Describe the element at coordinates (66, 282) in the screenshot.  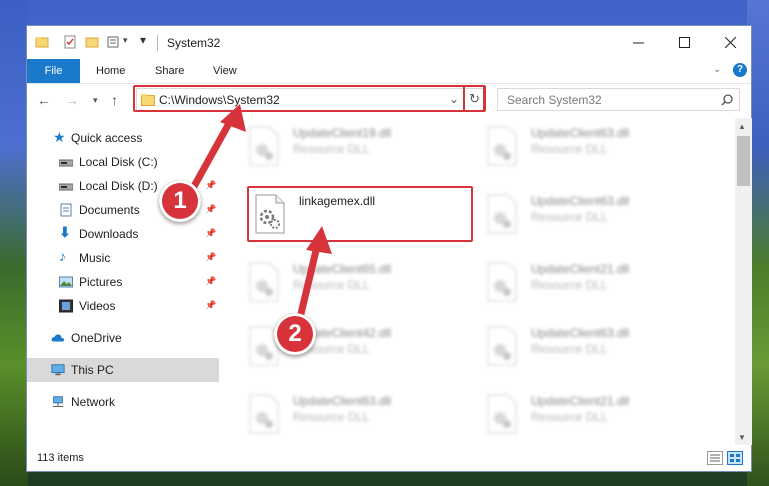
I see `pictures-icon` at that location.